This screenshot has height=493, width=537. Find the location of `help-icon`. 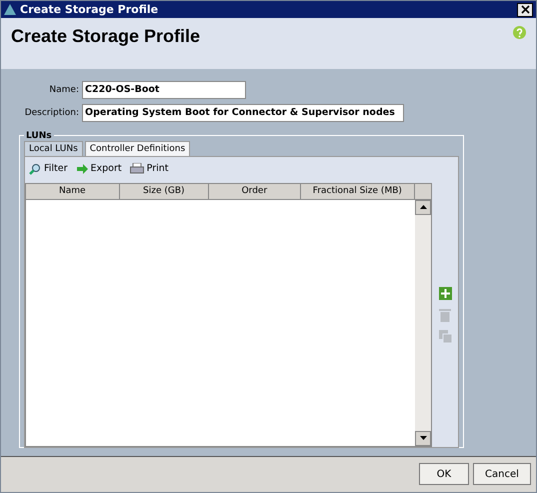

help-icon is located at coordinates (519, 33).